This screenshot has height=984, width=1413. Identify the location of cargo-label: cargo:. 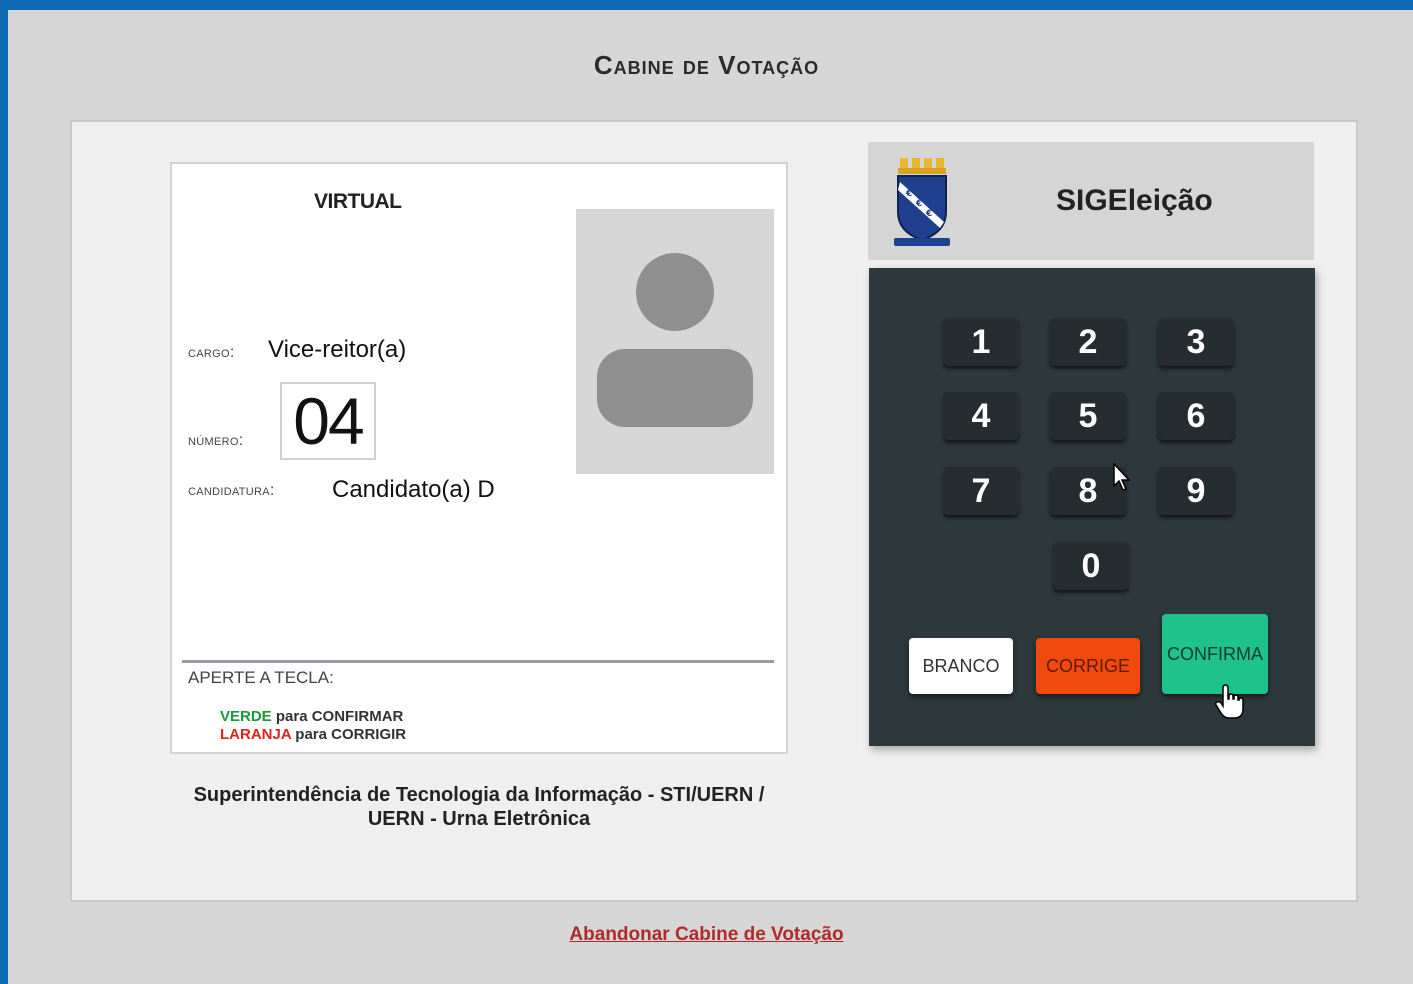
(211, 352).